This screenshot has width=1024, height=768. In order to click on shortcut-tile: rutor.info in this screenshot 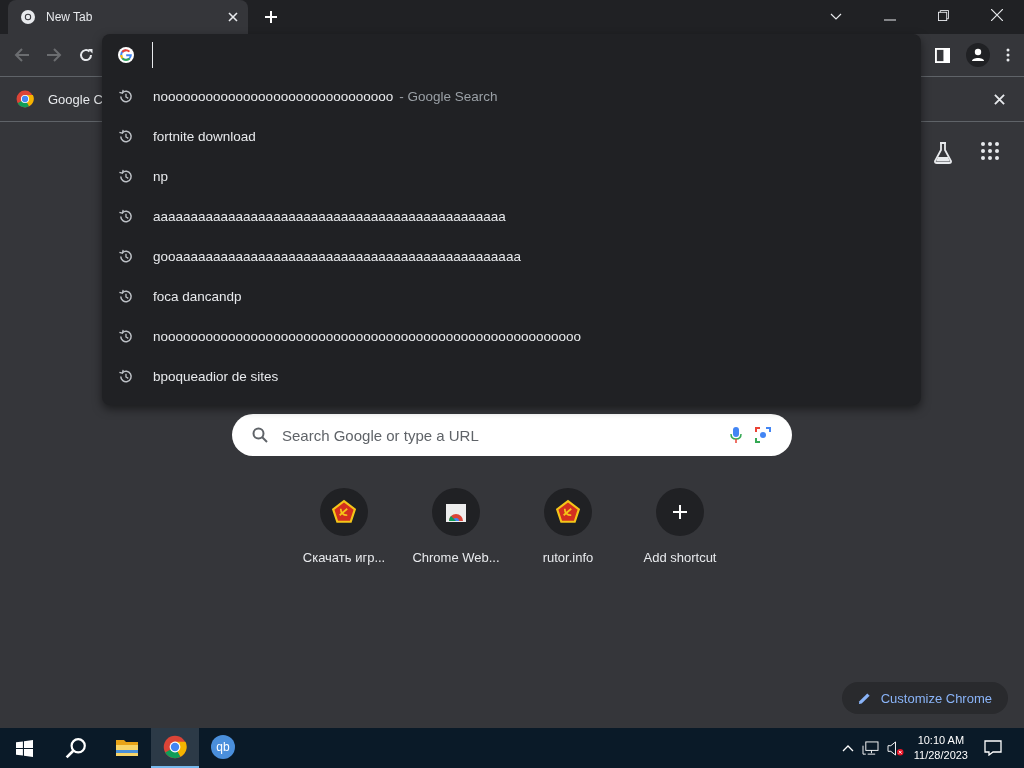, I will do `click(568, 526)`.